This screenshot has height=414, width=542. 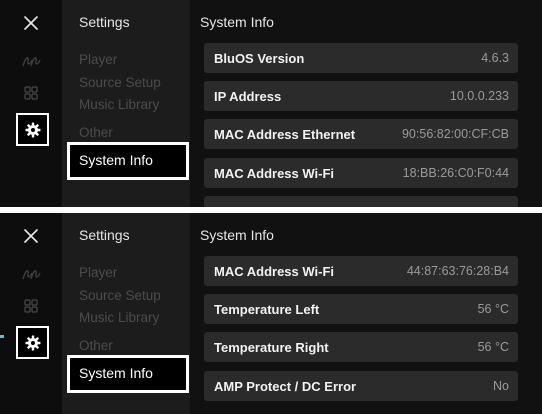 What do you see at coordinates (259, 58) in the screenshot?
I see `info-row-label: BluOS Version` at bounding box center [259, 58].